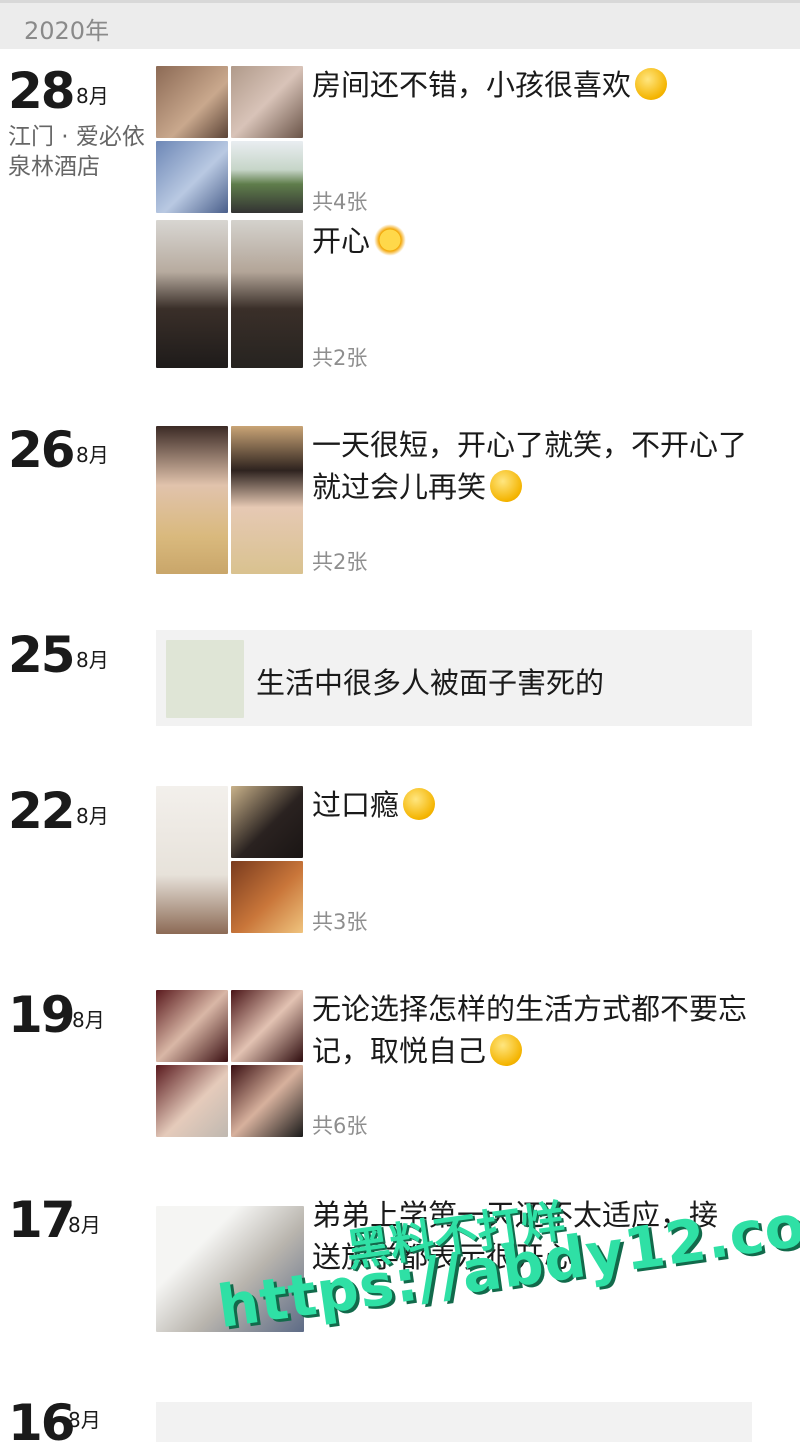  What do you see at coordinates (537, 85) in the screenshot?
I see `post-text: 房间还不错，小孩很喜欢` at bounding box center [537, 85].